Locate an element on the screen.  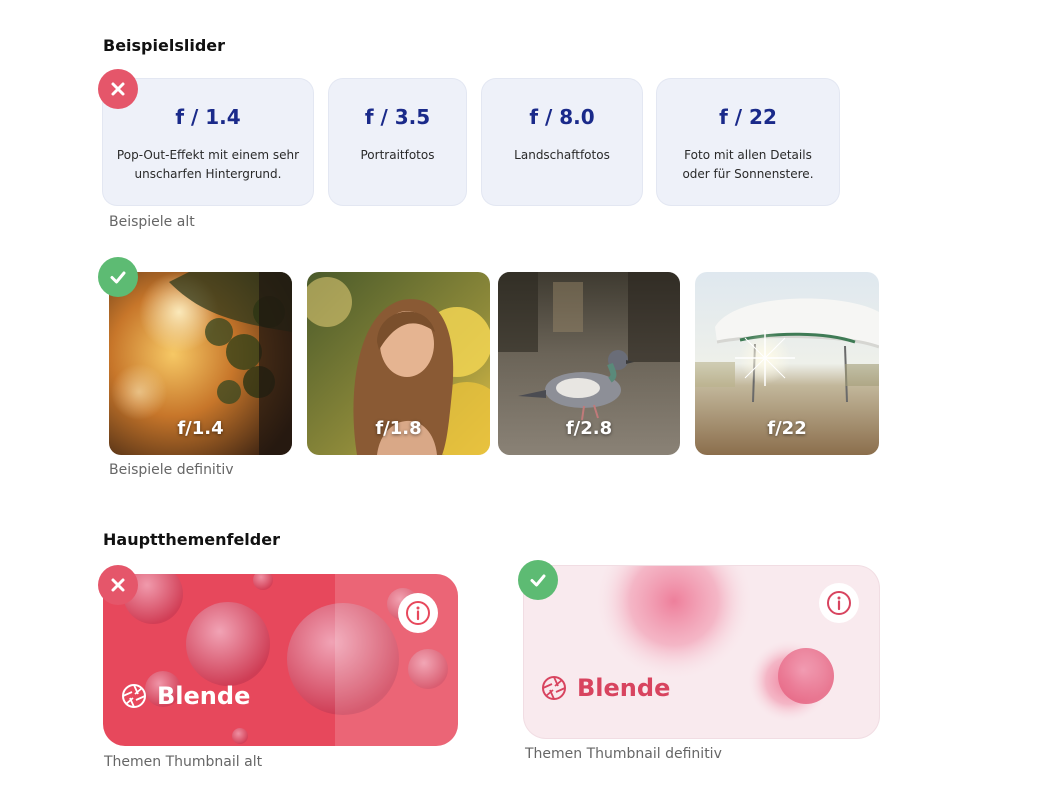
aperture-card: f / 3.5 Portraitfotos is located at coordinates (397, 142).